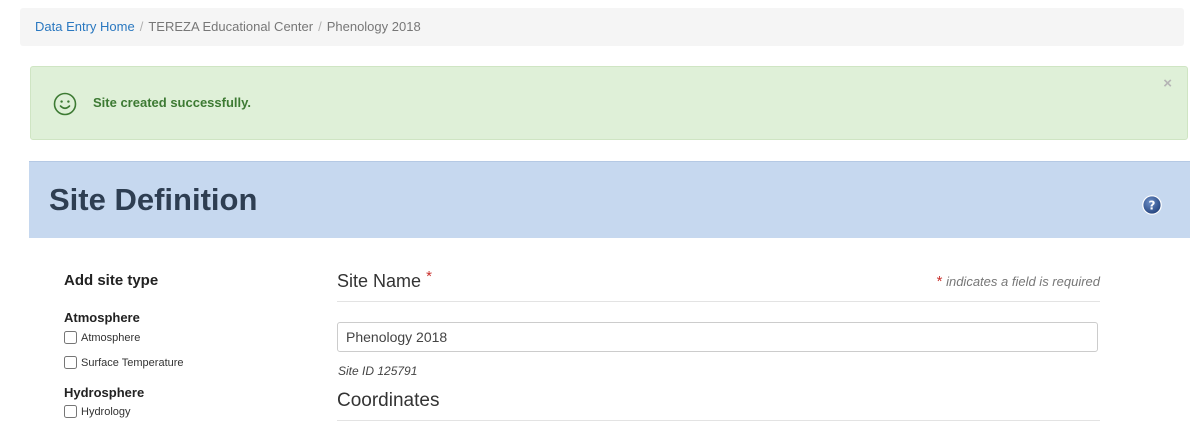 The image size is (1200, 429). Describe the element at coordinates (111, 337) in the screenshot. I see `checkbox-label: Atmosphere` at that location.